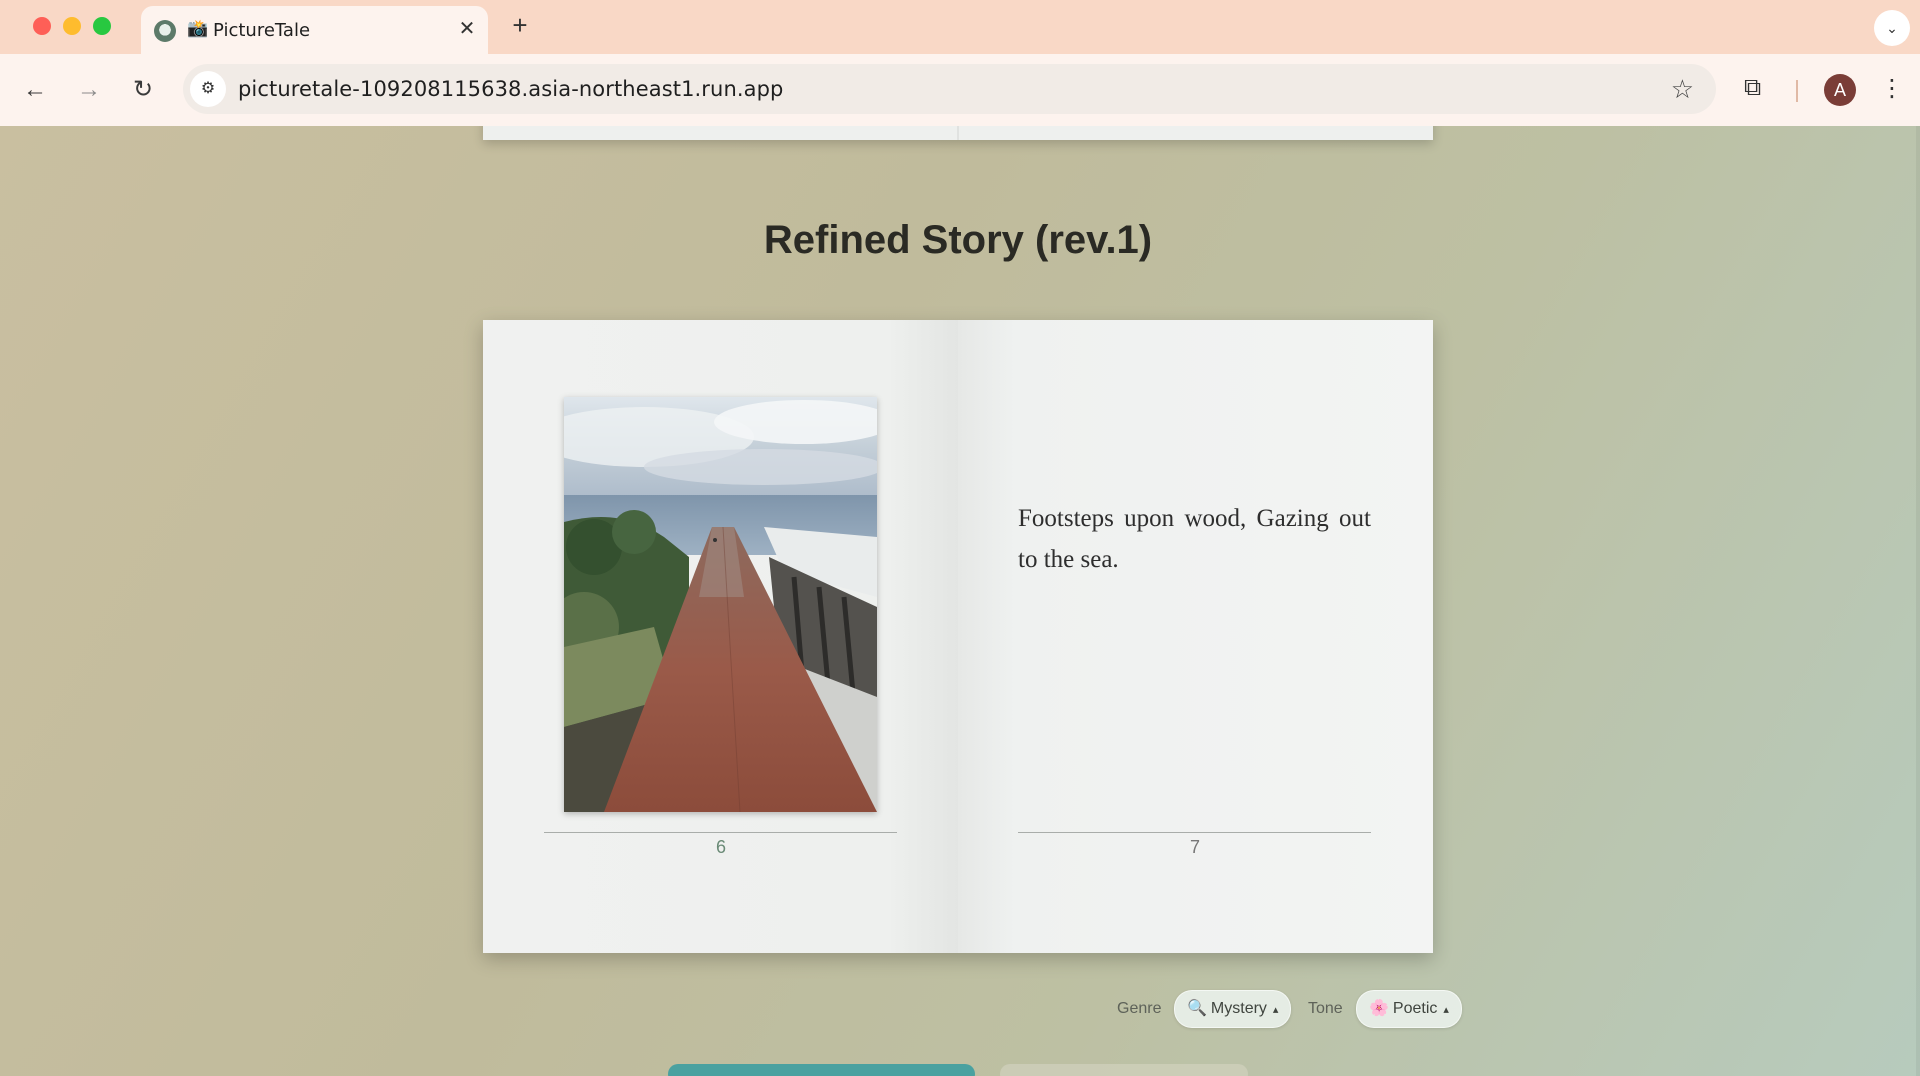  What do you see at coordinates (720, 847) in the screenshot?
I see `left-page-number: 6` at bounding box center [720, 847].